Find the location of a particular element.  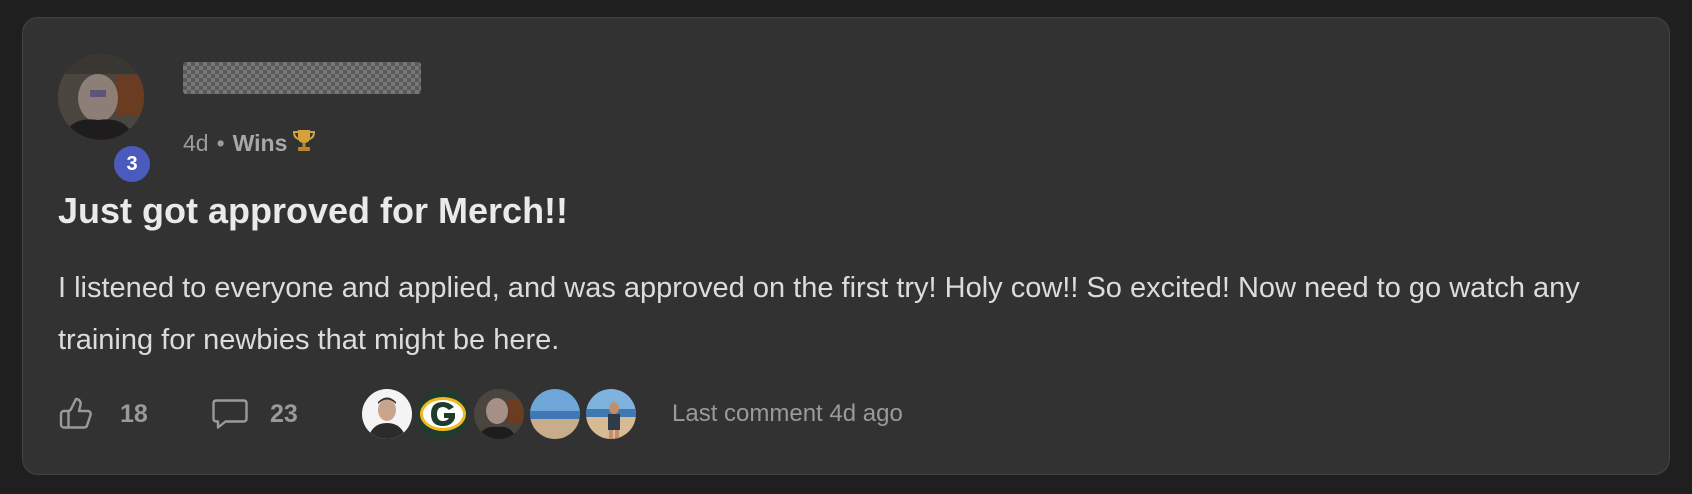

post-time: 4d is located at coordinates (196, 142).